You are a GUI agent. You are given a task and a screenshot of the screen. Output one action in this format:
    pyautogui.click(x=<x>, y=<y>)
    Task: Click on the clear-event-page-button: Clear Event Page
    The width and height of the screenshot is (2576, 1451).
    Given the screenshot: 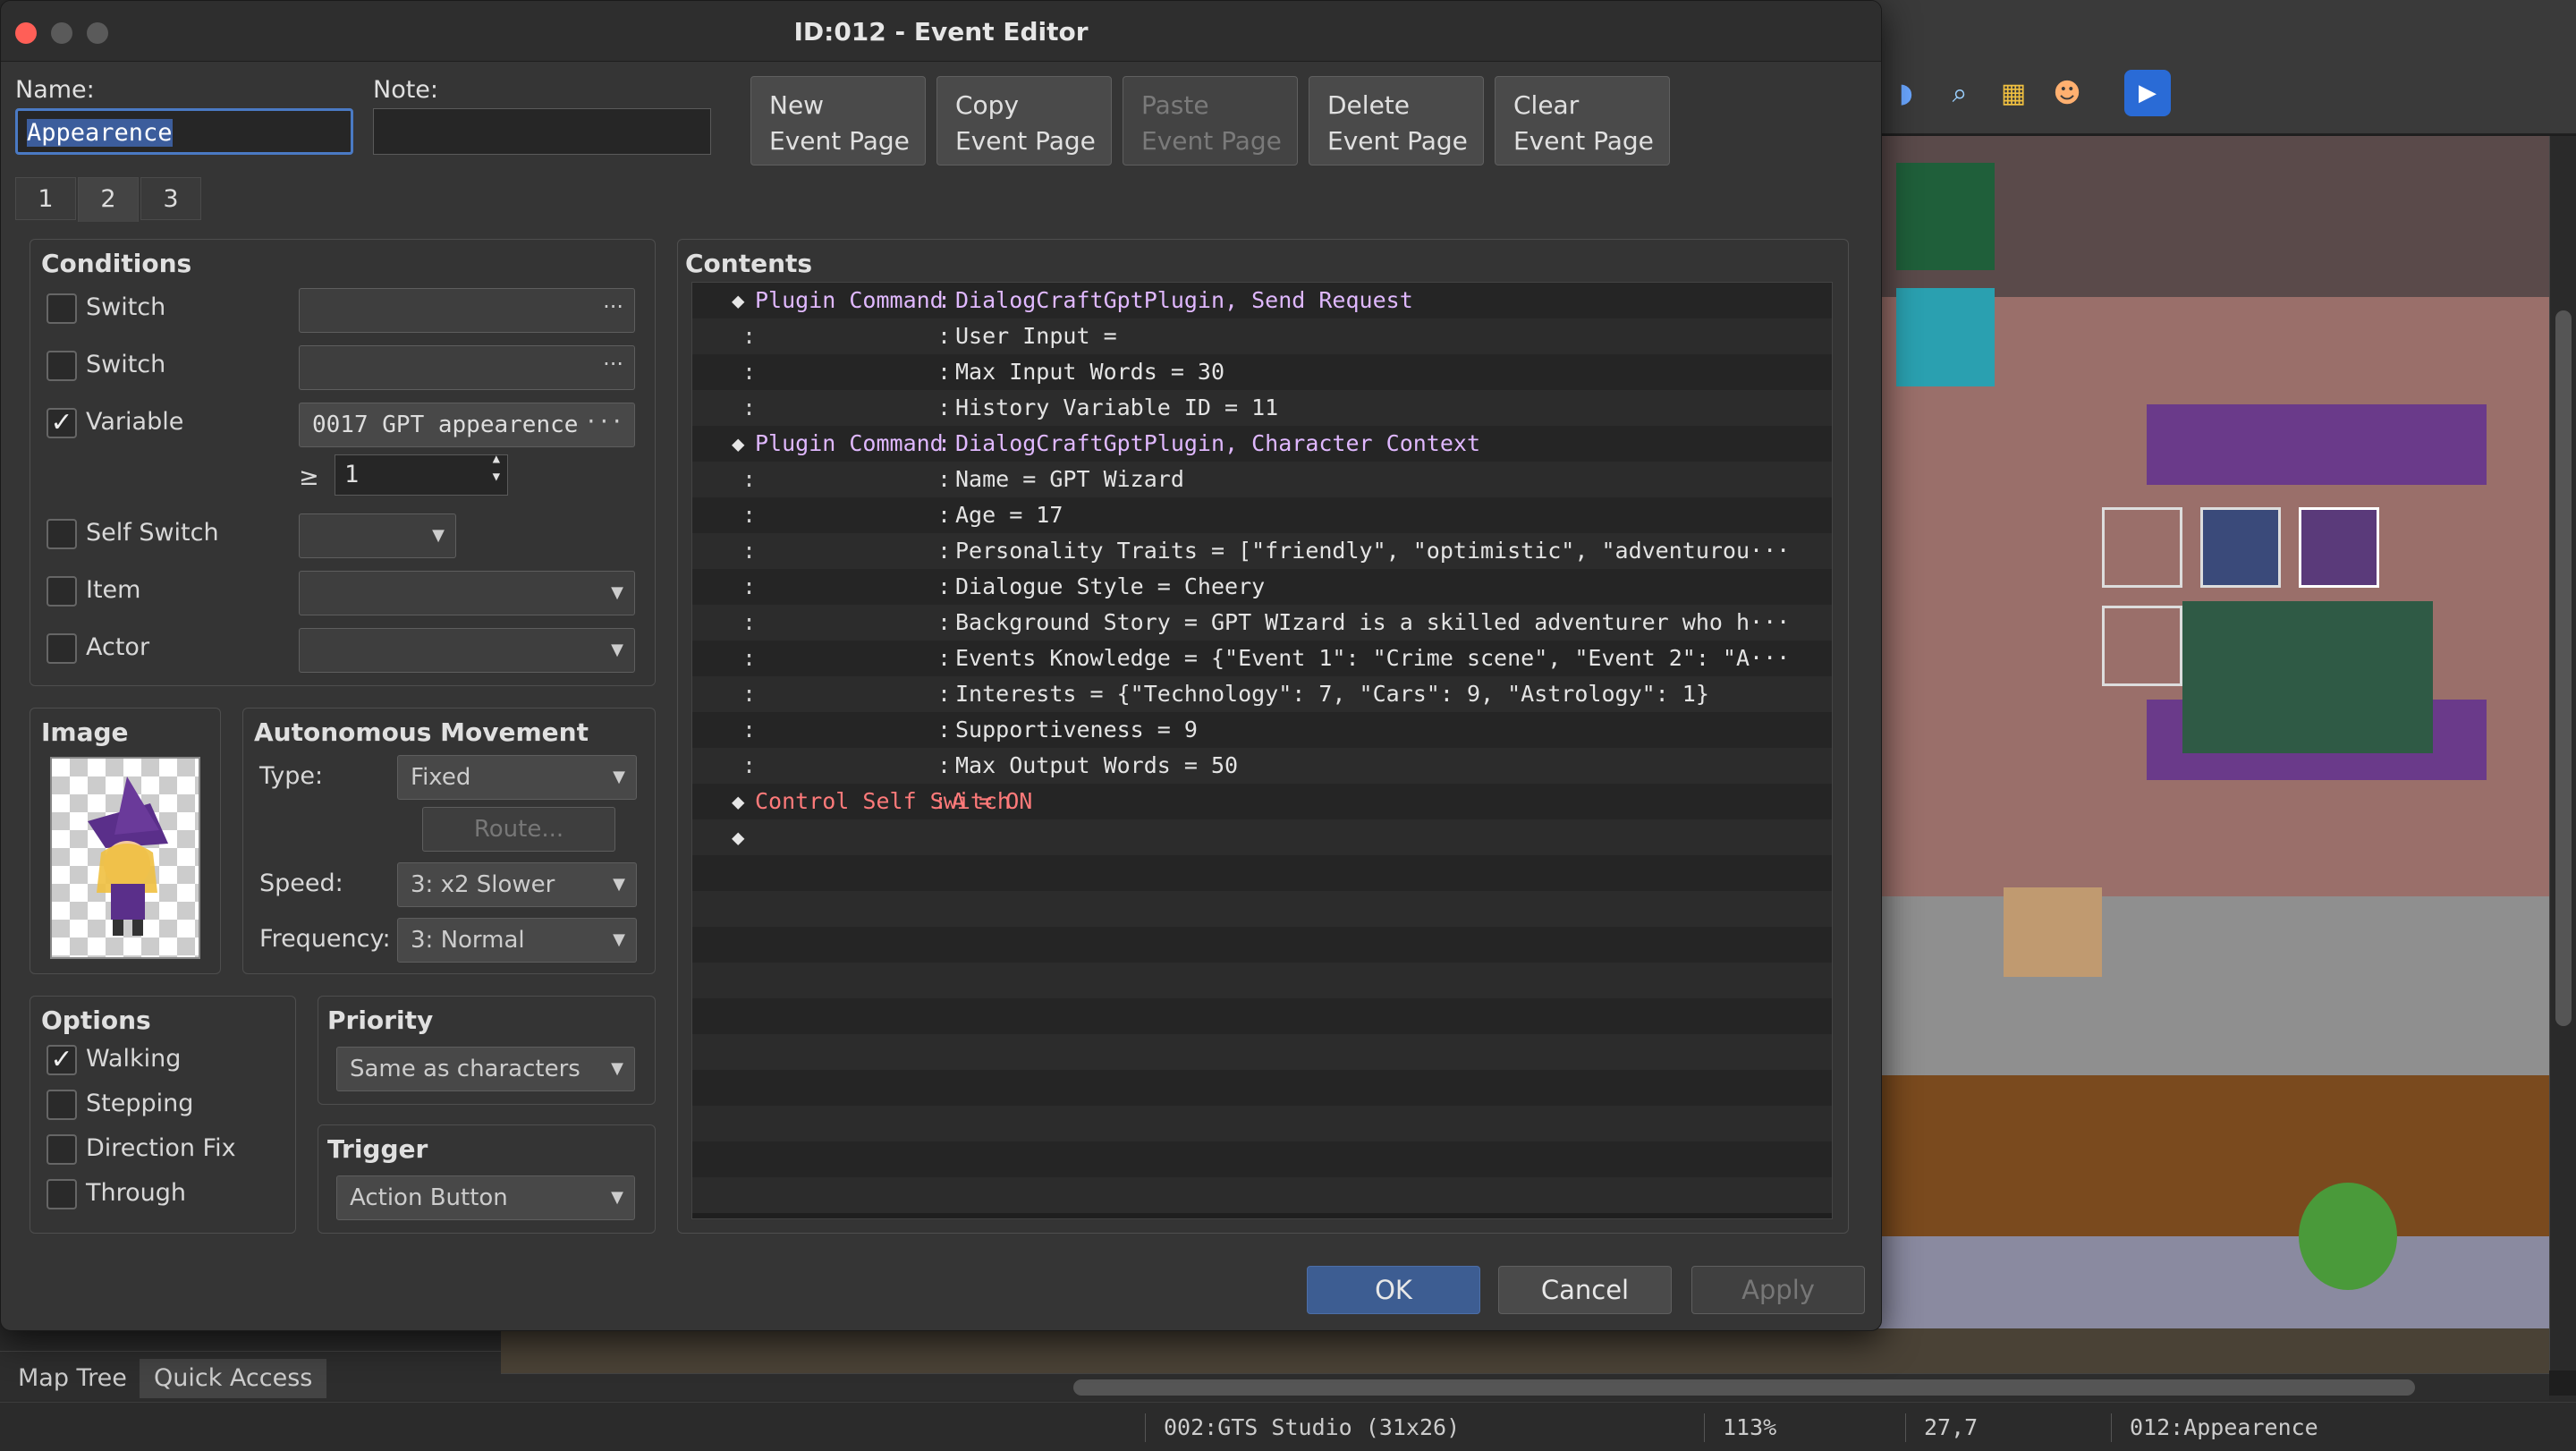 What is the action you would take?
    pyautogui.click(x=1582, y=121)
    